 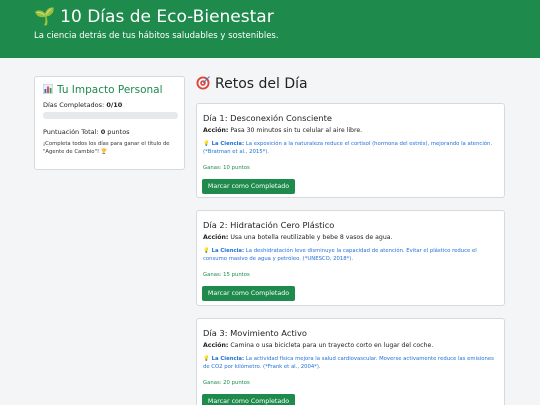 I want to click on days-completed-value: 0/10, so click(x=114, y=105).